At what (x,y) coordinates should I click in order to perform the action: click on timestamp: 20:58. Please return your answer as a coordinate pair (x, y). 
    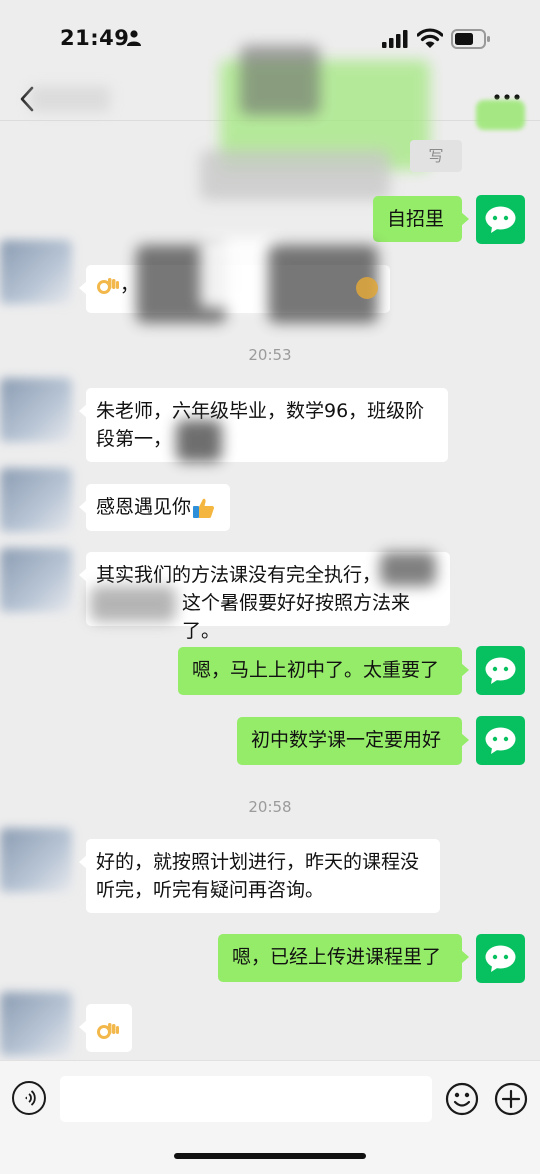
    Looking at the image, I should click on (270, 807).